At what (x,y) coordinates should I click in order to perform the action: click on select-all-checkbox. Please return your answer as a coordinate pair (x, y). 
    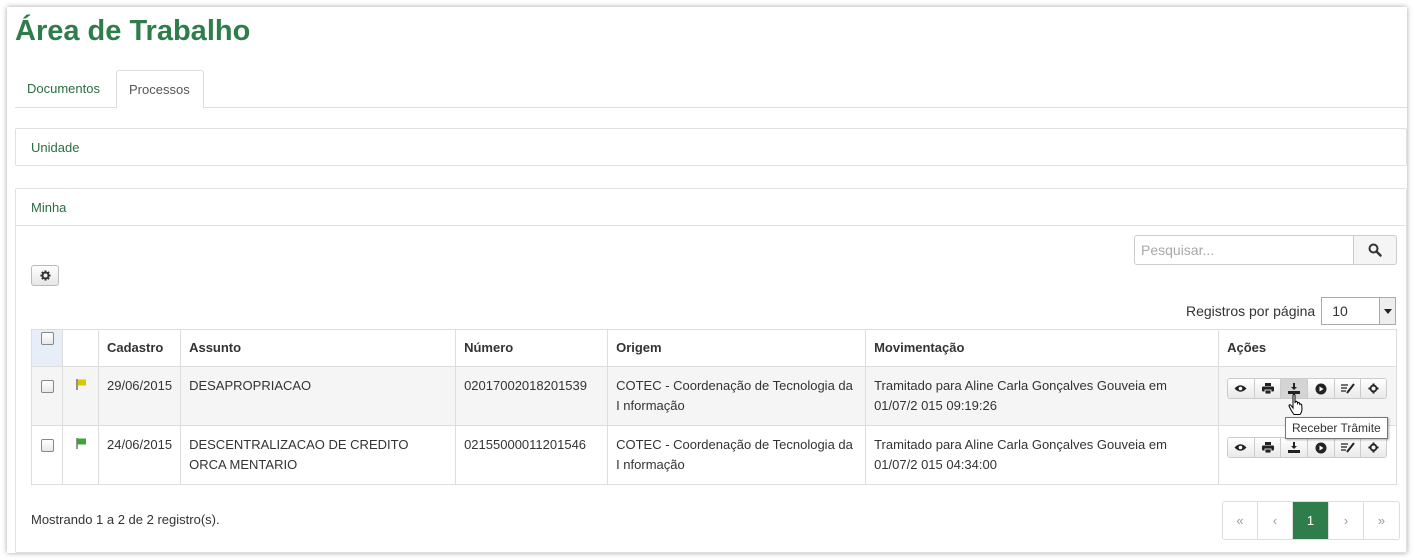
    Looking at the image, I should click on (47, 338).